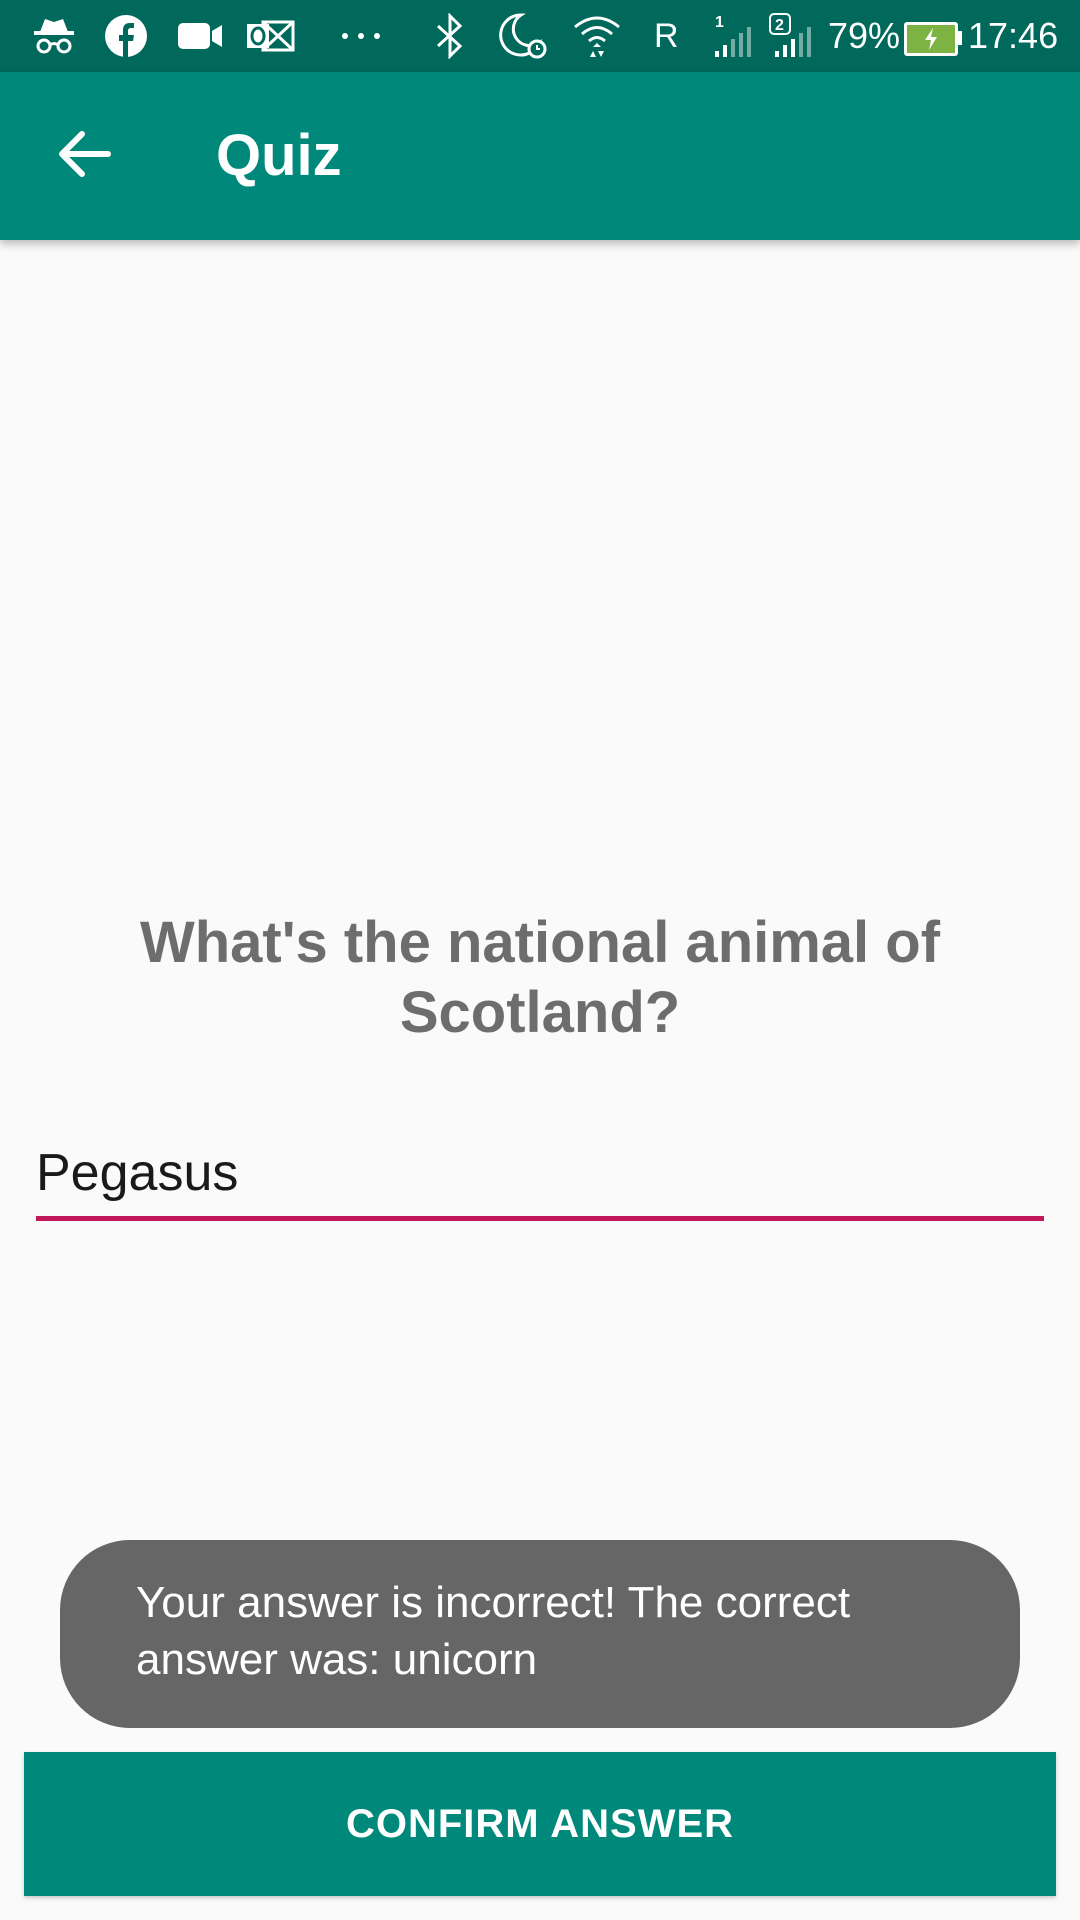  I want to click on facebook-icon, so click(126, 36).